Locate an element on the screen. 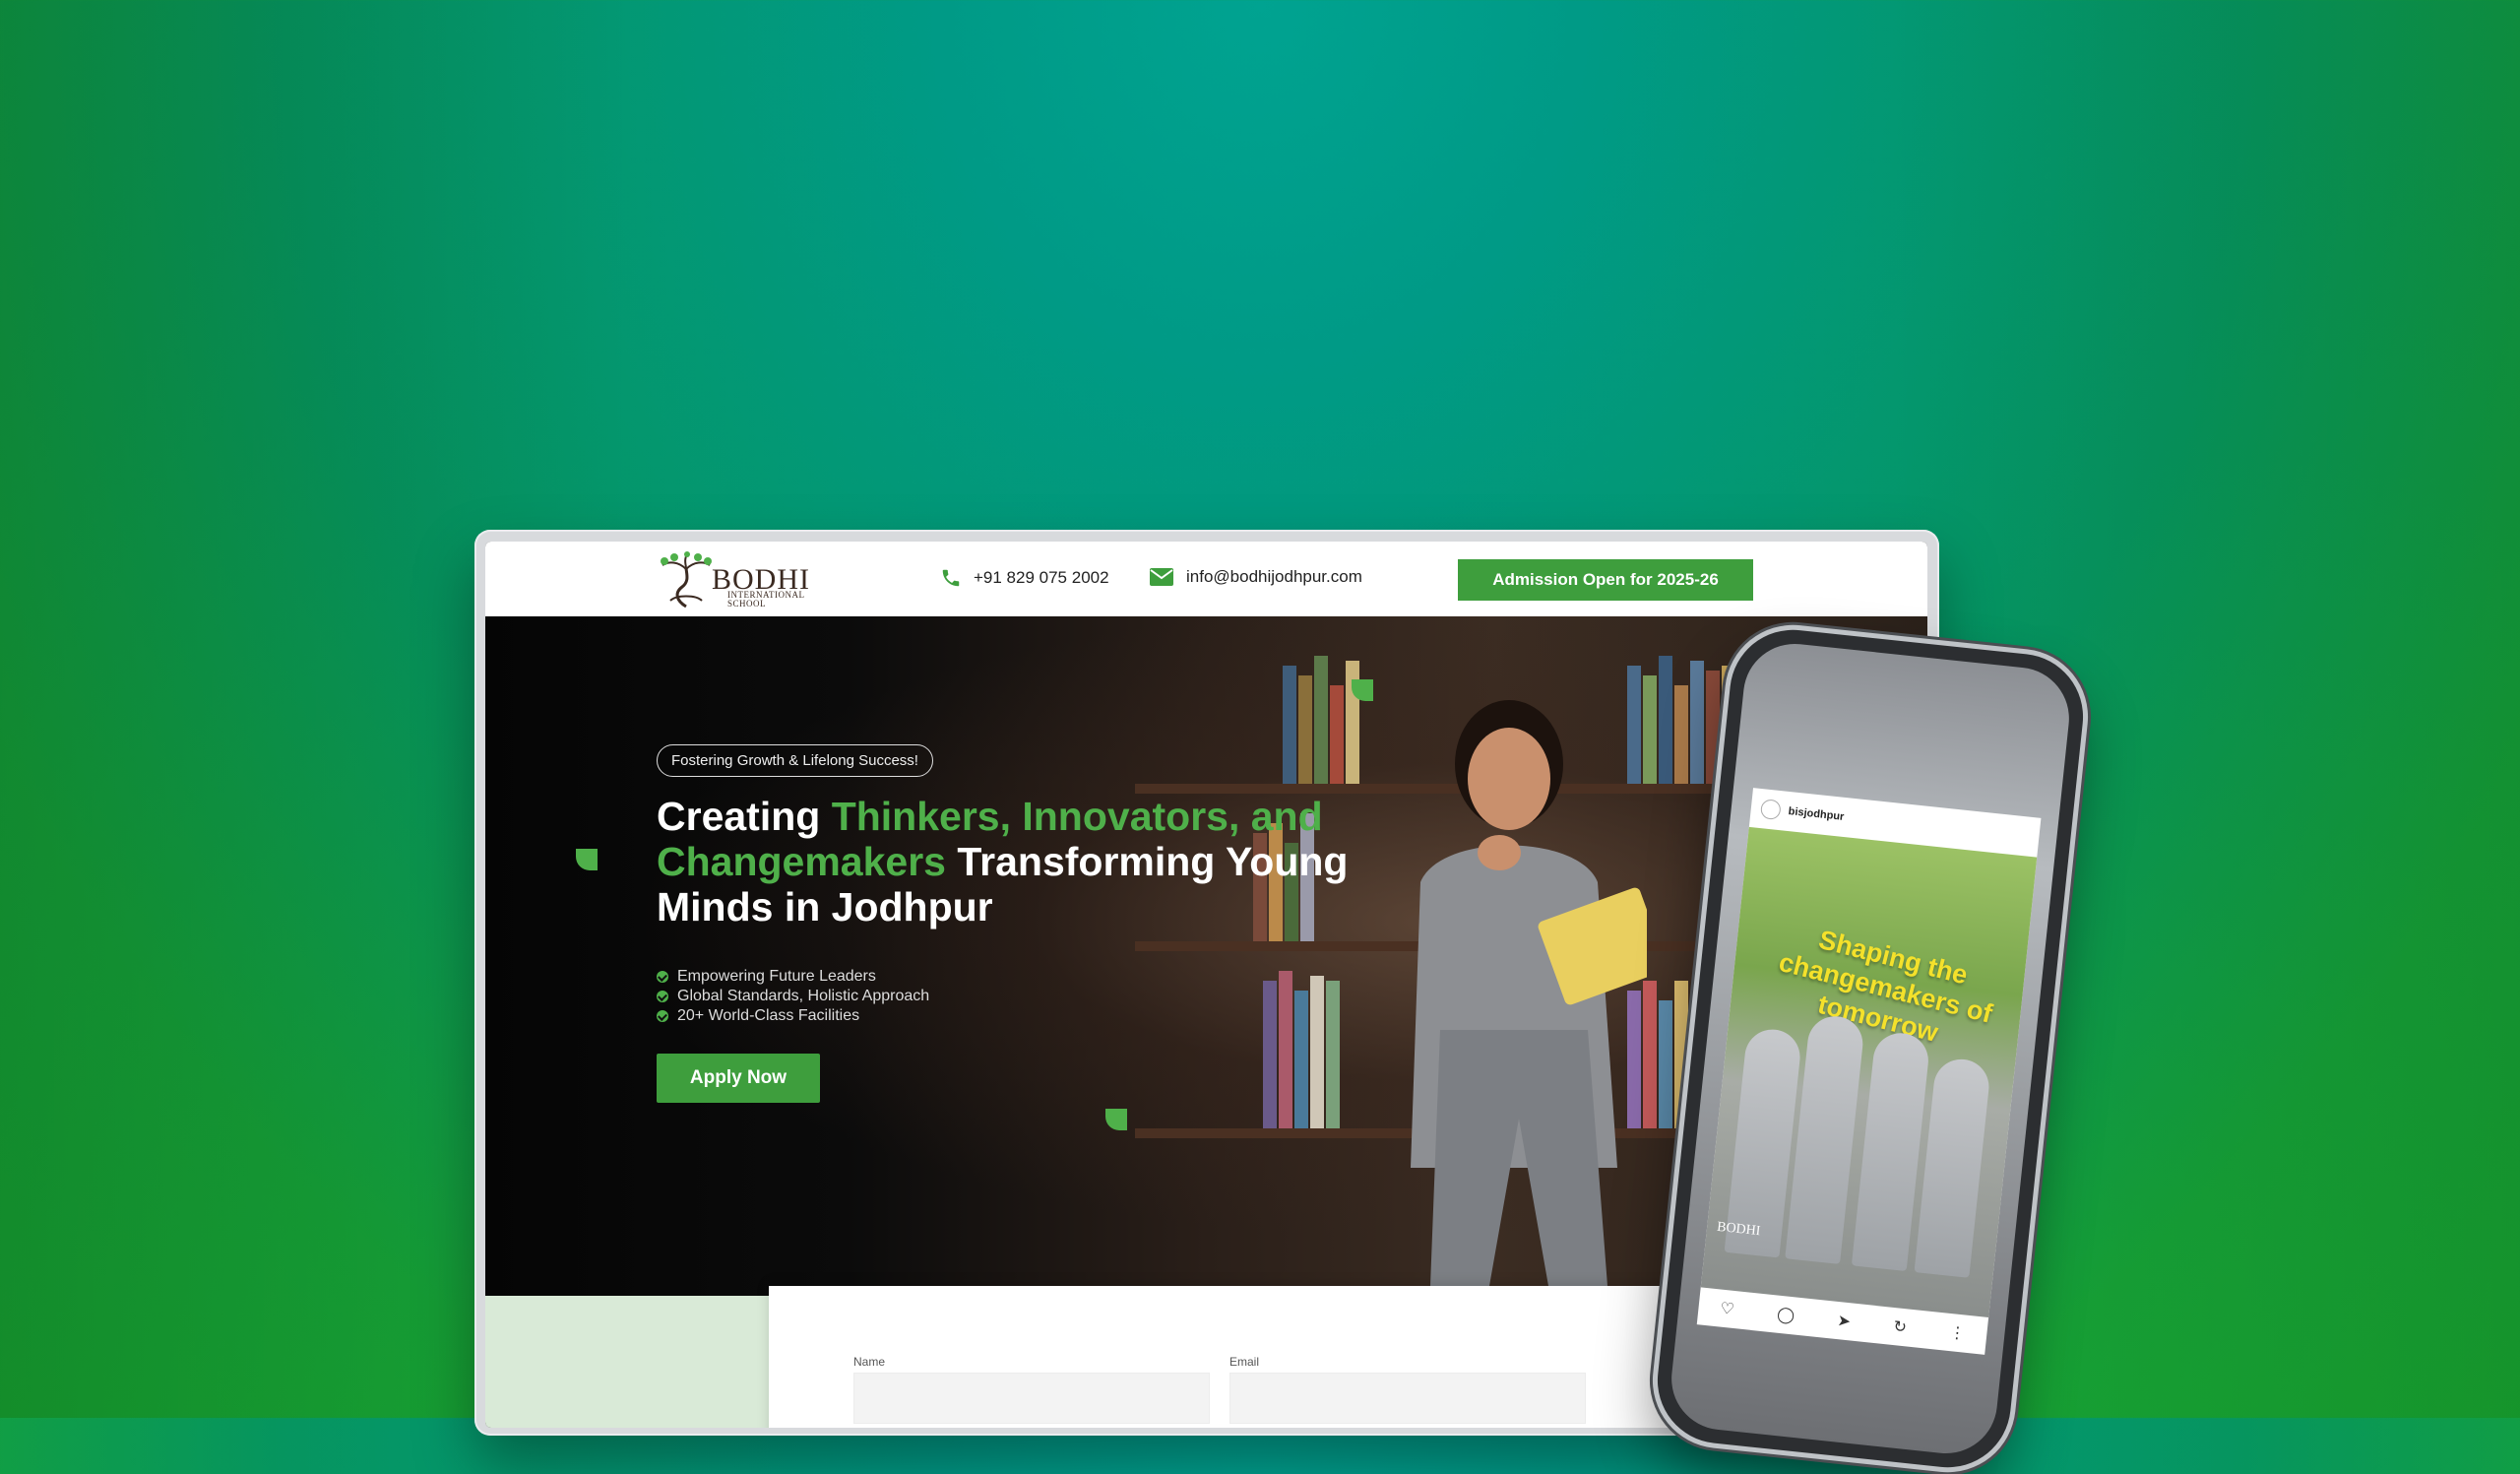  email-address: info@bodhijodhpur.com is located at coordinates (1274, 576).